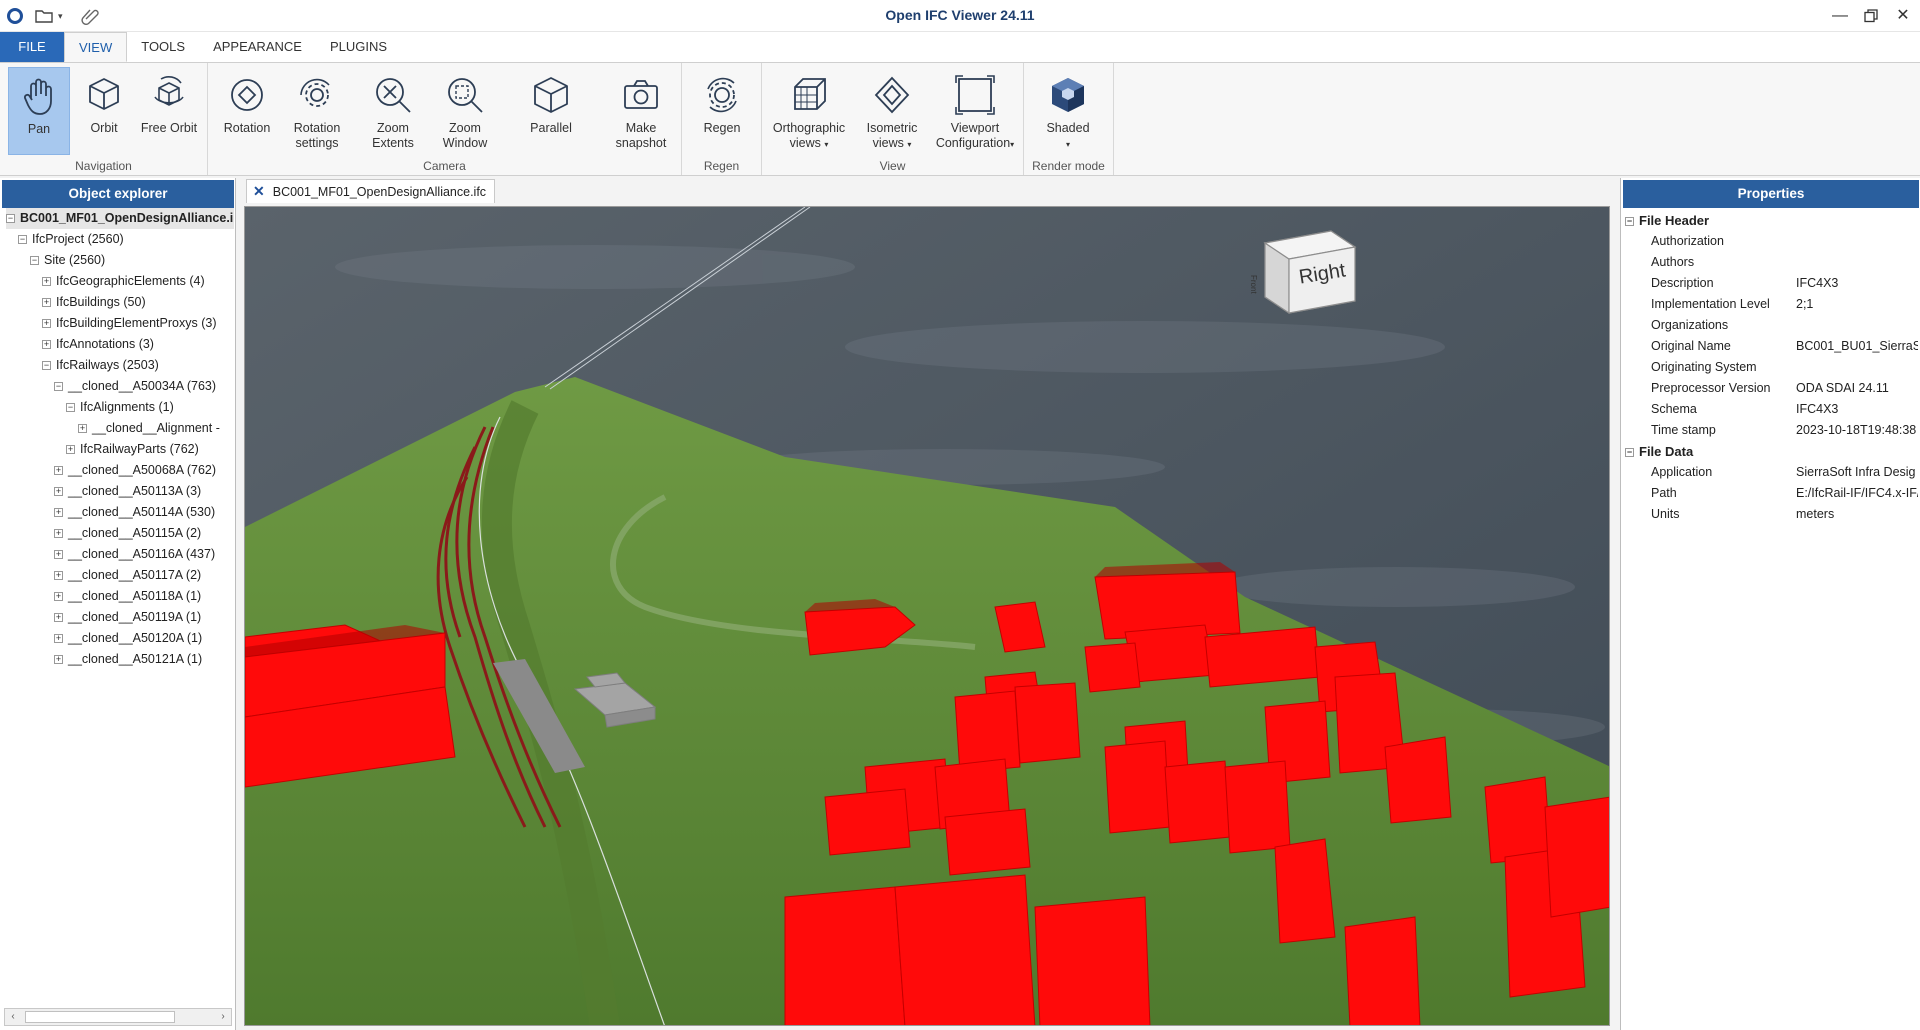 Image resolution: width=1920 pixels, height=1030 pixels. I want to click on tree-node: + __cloned__A50068A (762), so click(135, 470).